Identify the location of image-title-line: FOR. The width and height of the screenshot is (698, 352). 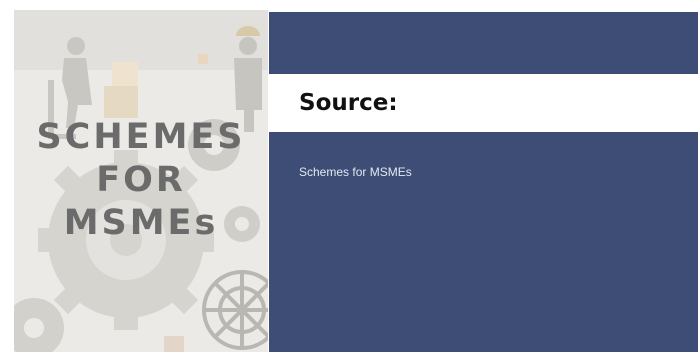
(141, 180).